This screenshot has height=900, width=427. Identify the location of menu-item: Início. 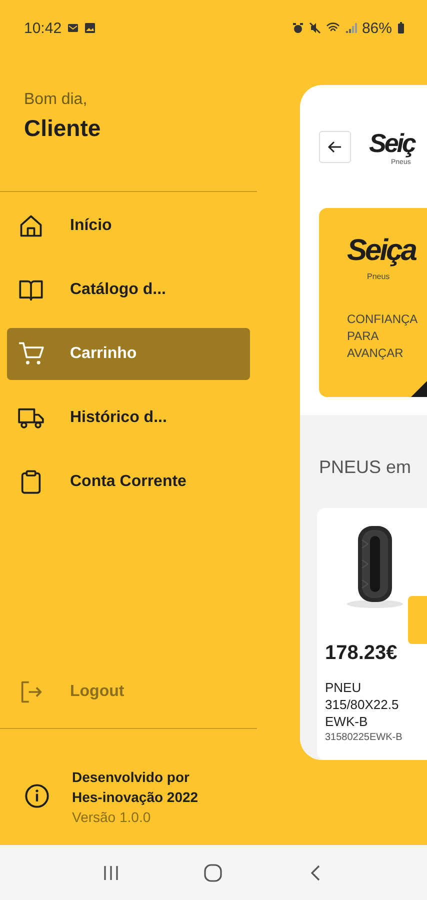
(128, 226).